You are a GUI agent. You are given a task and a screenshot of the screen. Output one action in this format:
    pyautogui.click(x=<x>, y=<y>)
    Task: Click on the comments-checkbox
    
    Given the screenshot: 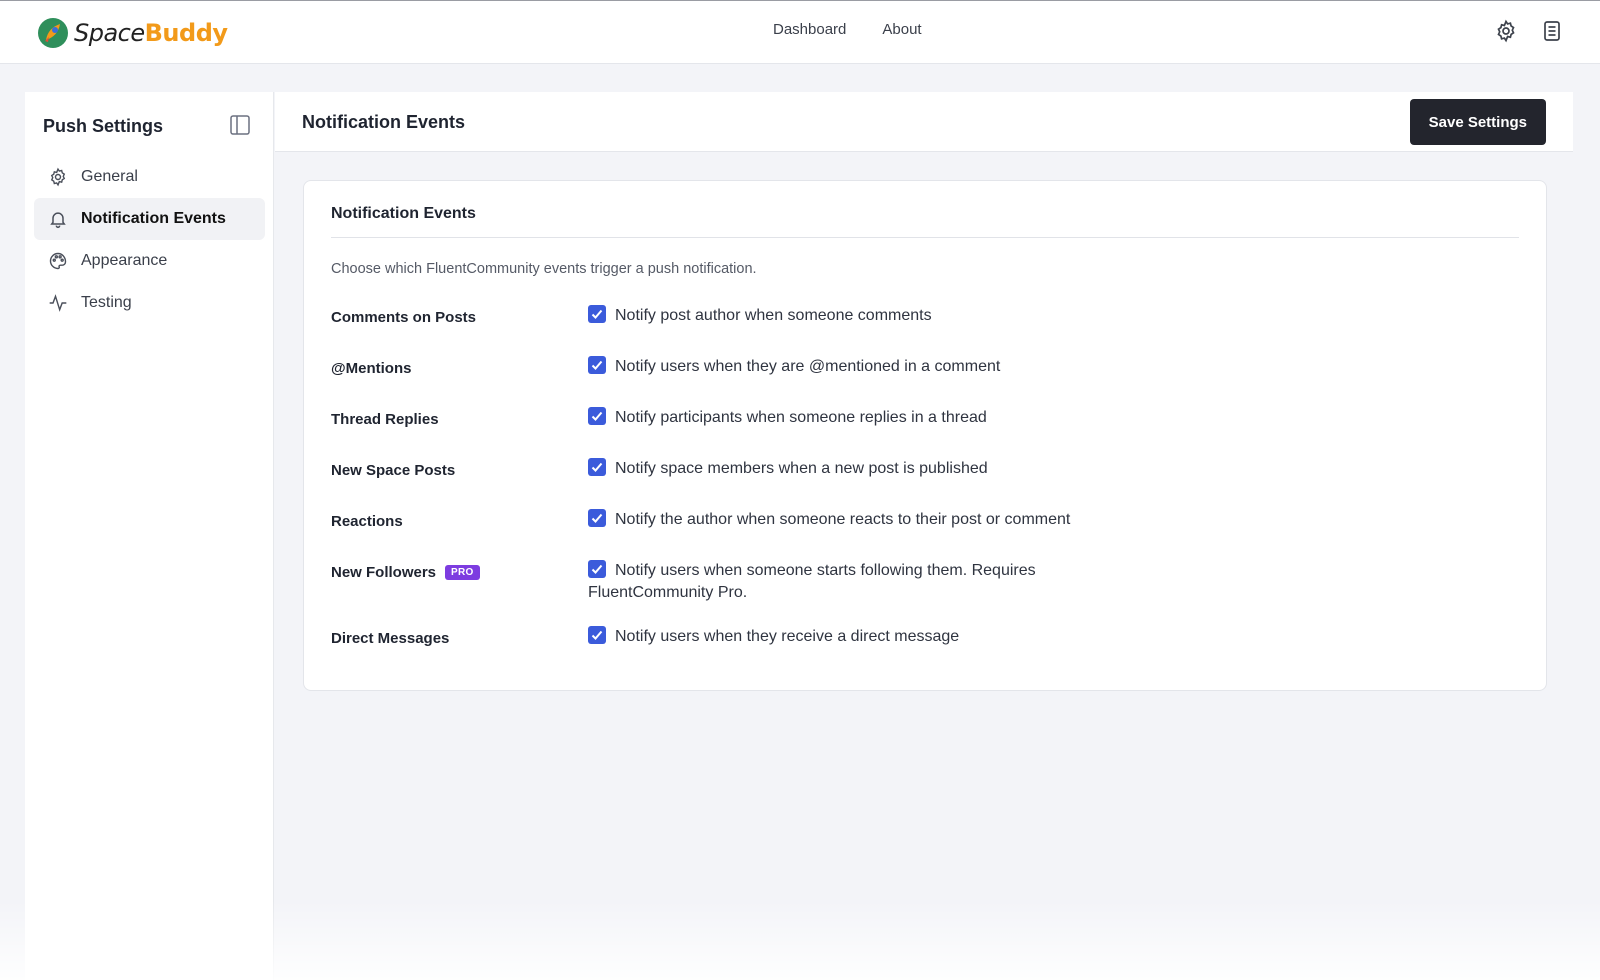 What is the action you would take?
    pyautogui.click(x=597, y=314)
    